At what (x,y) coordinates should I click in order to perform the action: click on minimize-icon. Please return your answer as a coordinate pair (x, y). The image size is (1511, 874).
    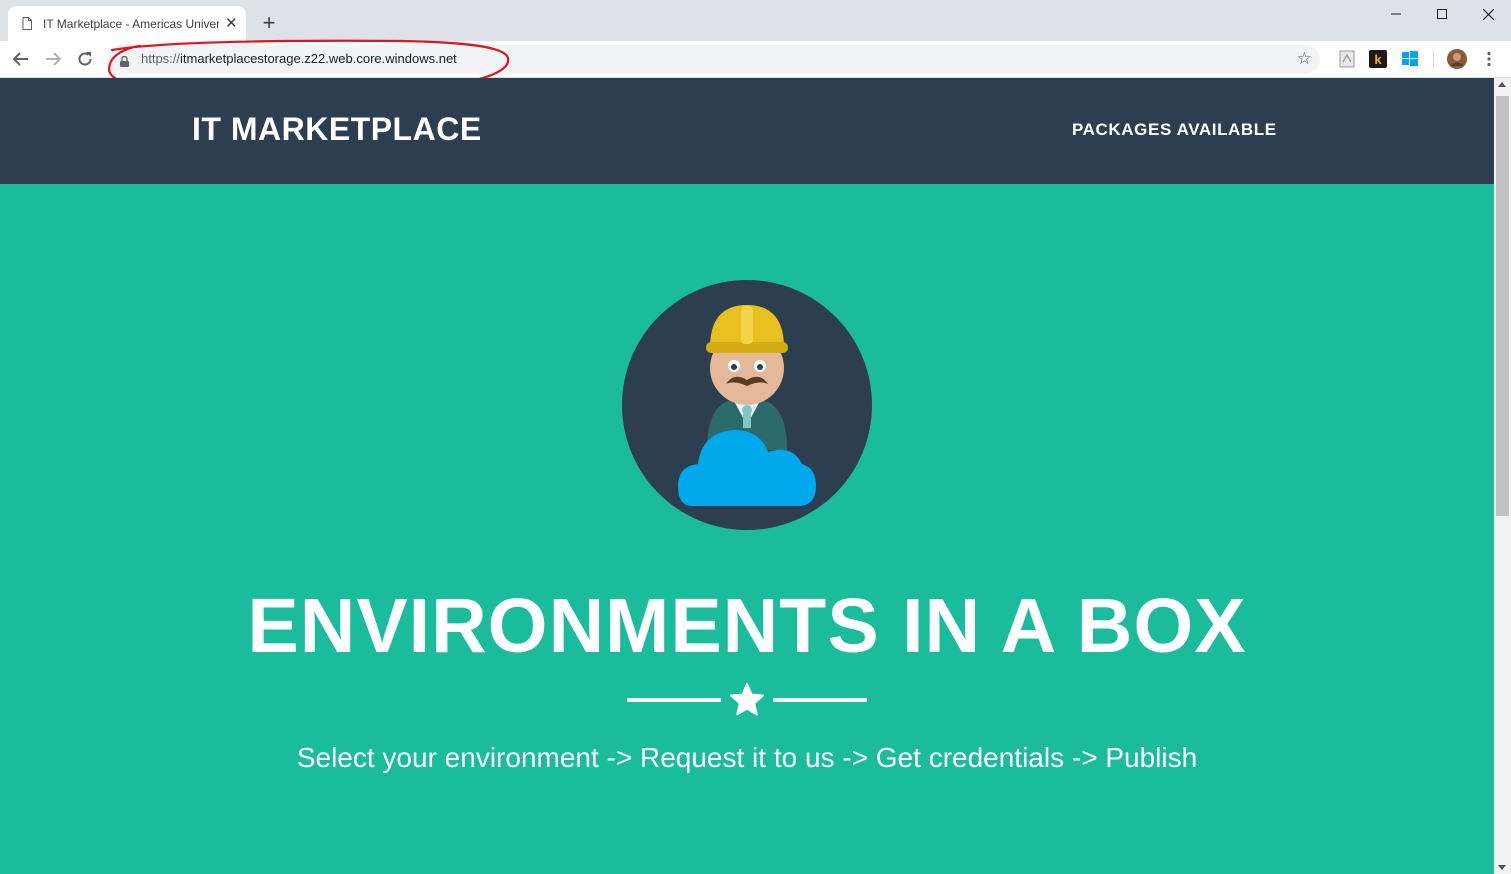
    Looking at the image, I should click on (1396, 14).